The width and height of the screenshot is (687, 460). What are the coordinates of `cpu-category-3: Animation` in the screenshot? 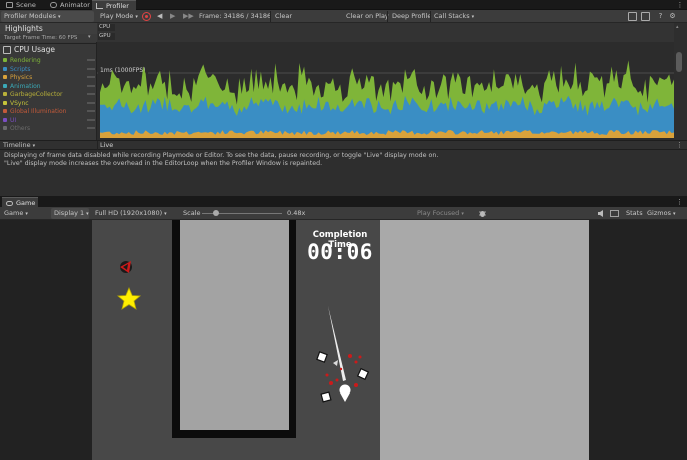 It's located at (49, 86).